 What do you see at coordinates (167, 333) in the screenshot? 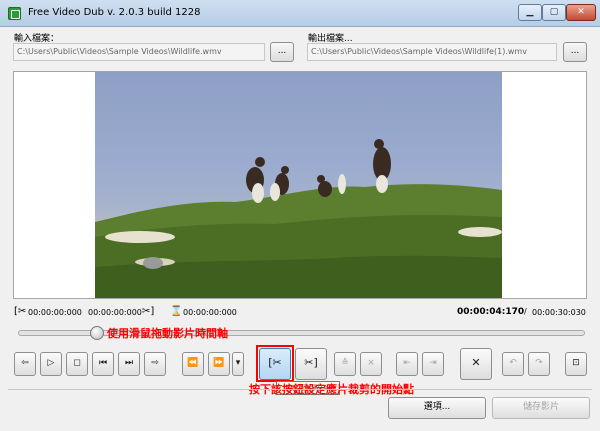
I see `slider-hint-annotation: 使用滑鼠拖動影片時間軸` at bounding box center [167, 333].